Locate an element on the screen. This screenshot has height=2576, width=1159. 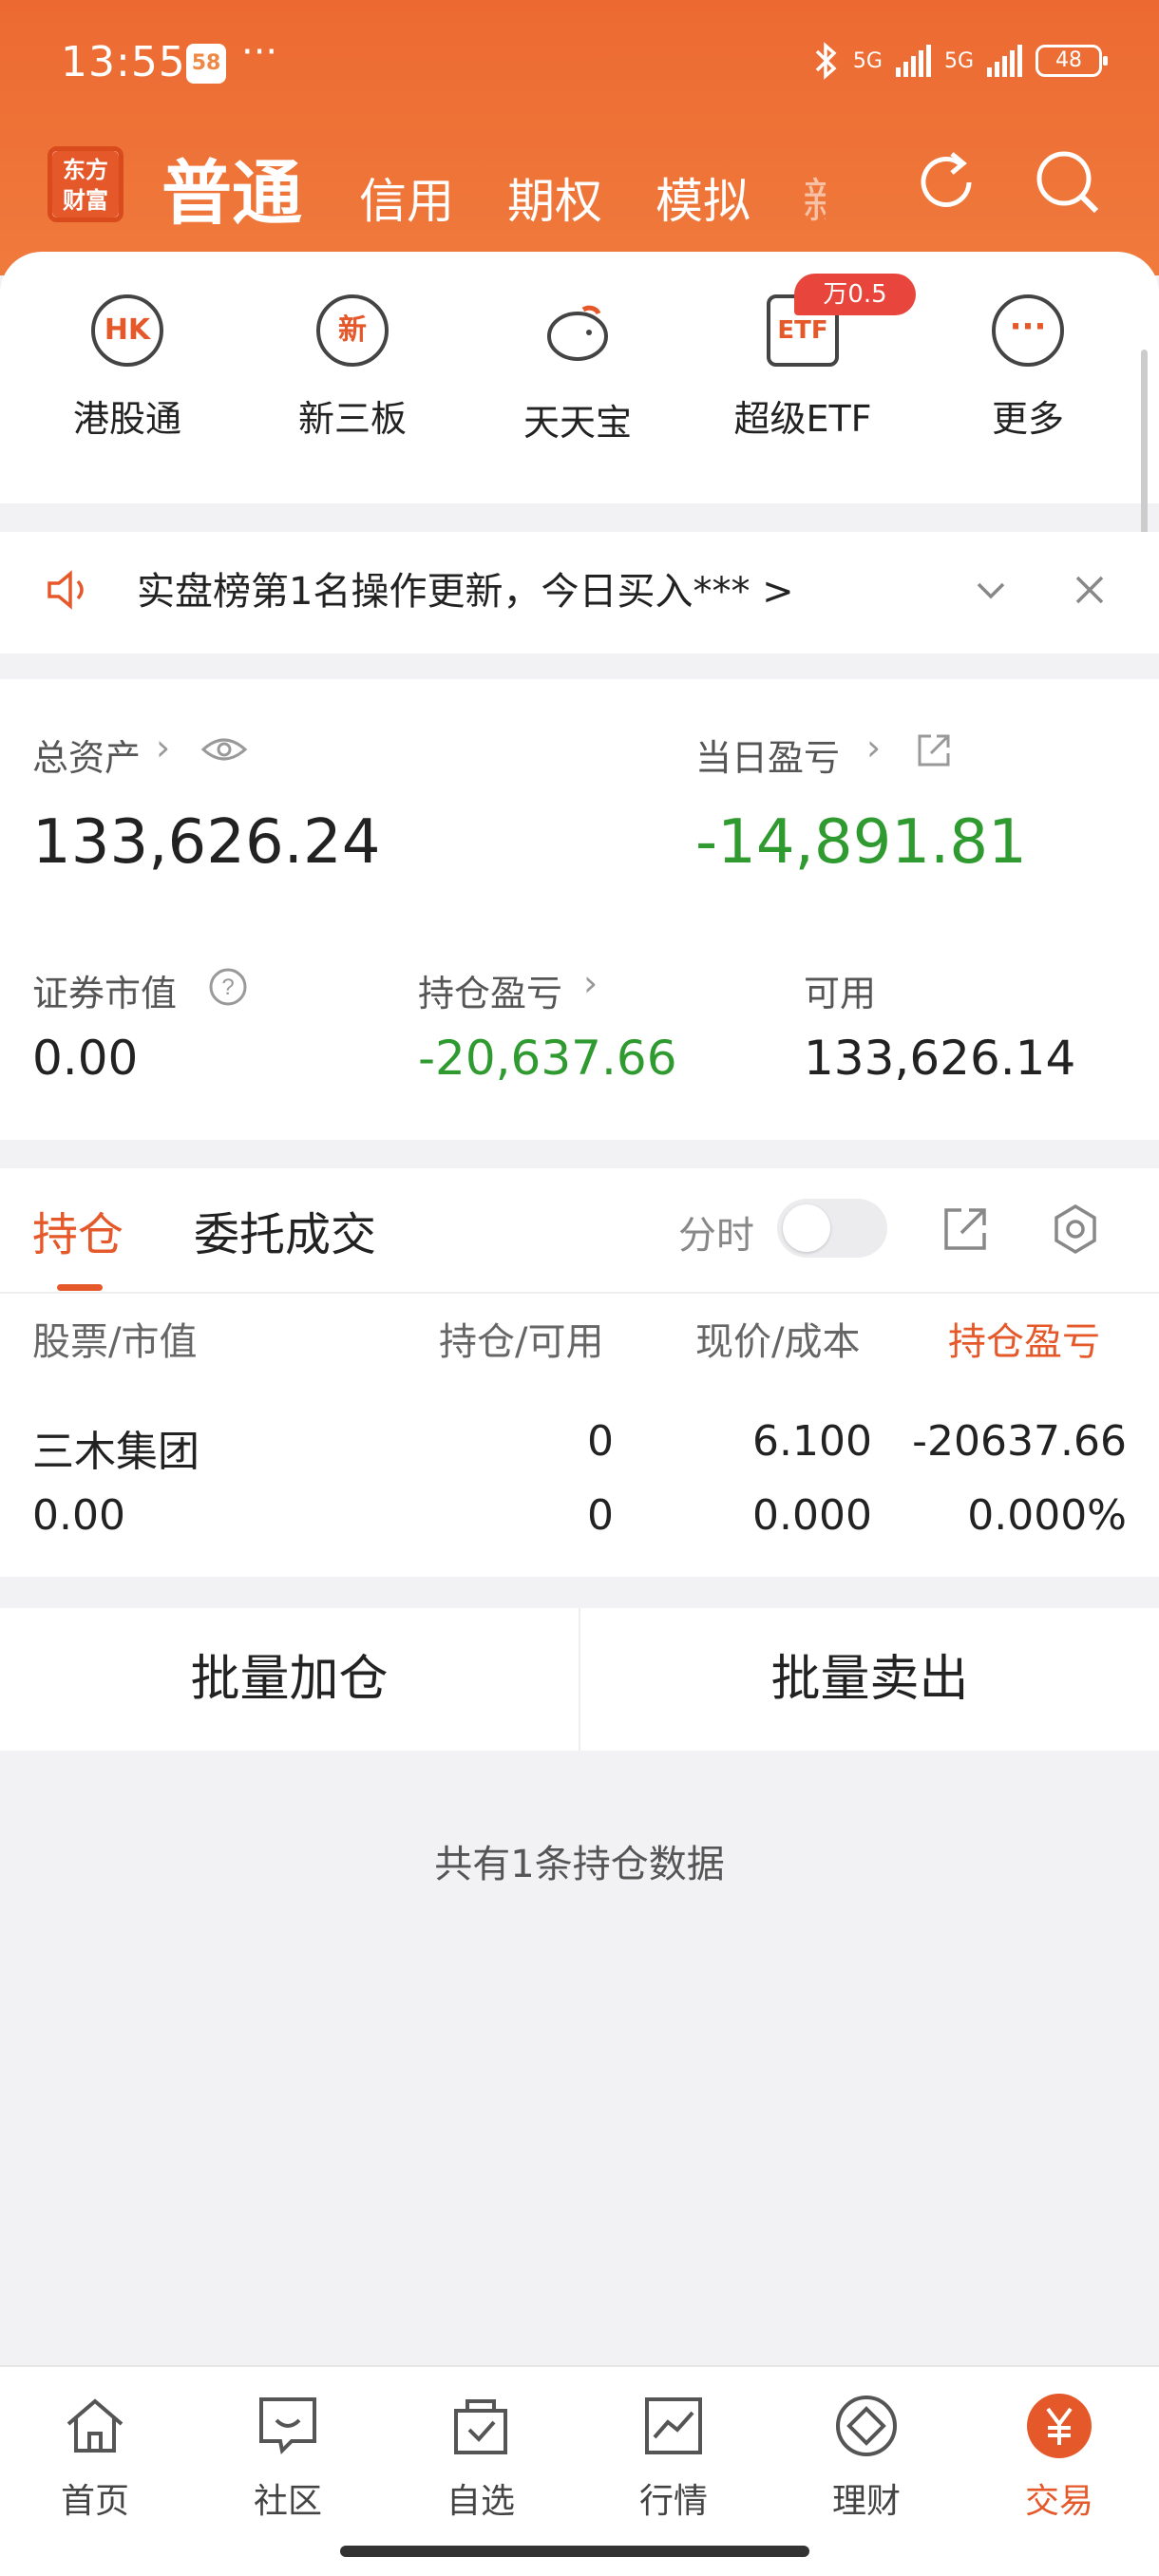
position-pl-label: 持仓盈亏 is located at coordinates (490, 990).